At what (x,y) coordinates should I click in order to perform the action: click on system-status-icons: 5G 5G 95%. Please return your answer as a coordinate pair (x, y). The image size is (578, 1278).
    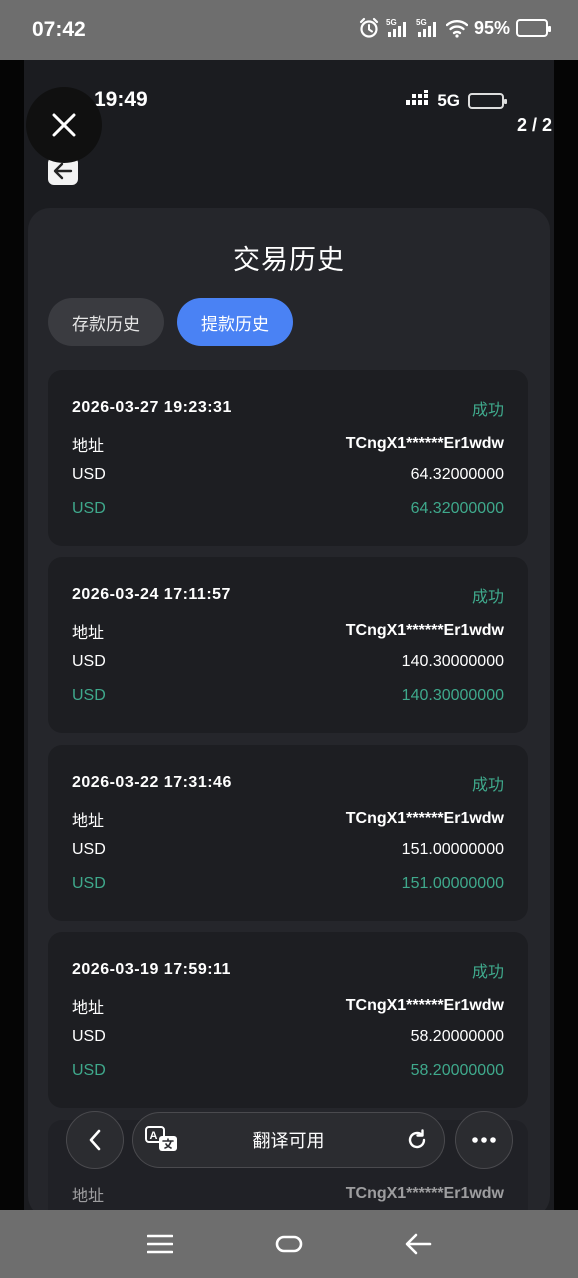
    Looking at the image, I should click on (454, 28).